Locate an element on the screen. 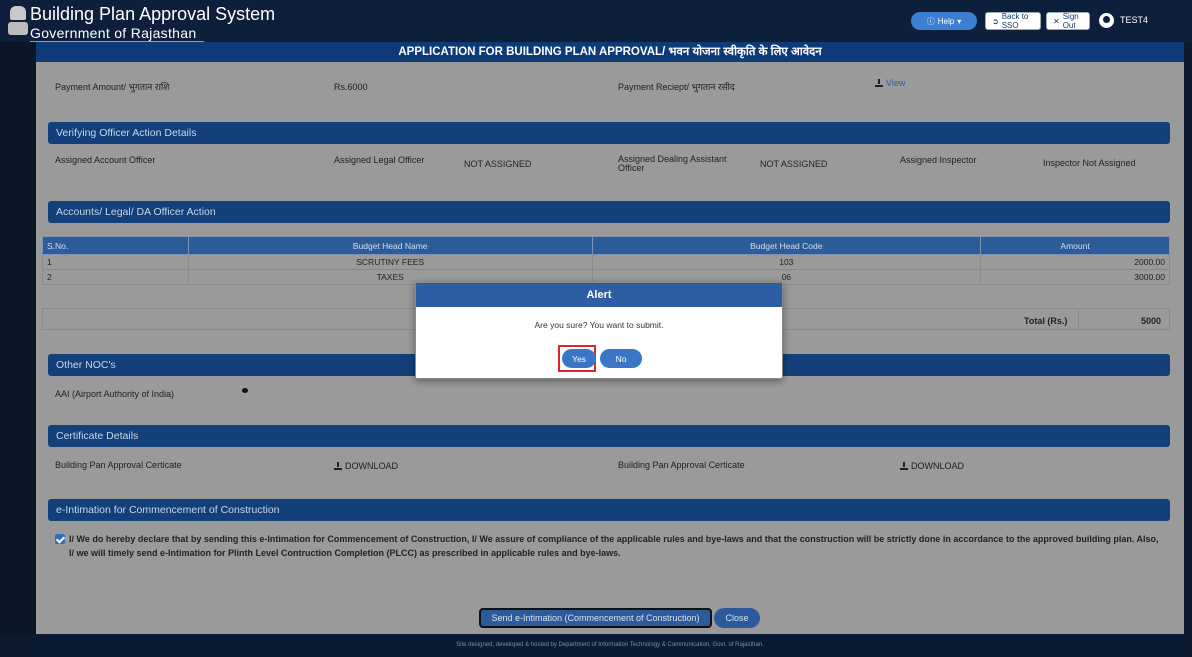 Image resolution: width=1192 pixels, height=657 pixels. column-header: Budget Head Name is located at coordinates (390, 245).